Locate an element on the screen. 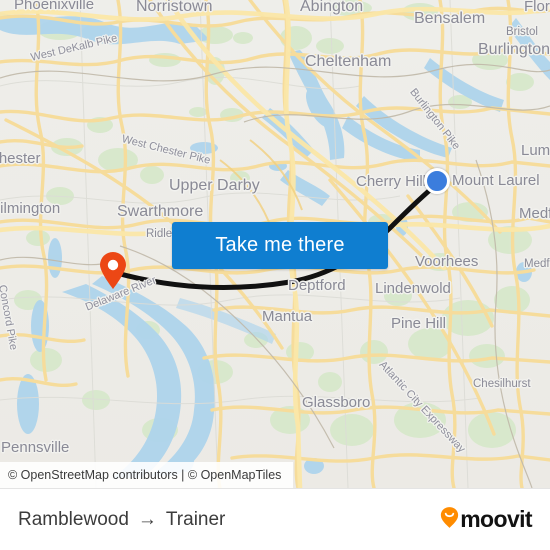 This screenshot has height=550, width=550. moovit-pin-icon is located at coordinates (449, 520).